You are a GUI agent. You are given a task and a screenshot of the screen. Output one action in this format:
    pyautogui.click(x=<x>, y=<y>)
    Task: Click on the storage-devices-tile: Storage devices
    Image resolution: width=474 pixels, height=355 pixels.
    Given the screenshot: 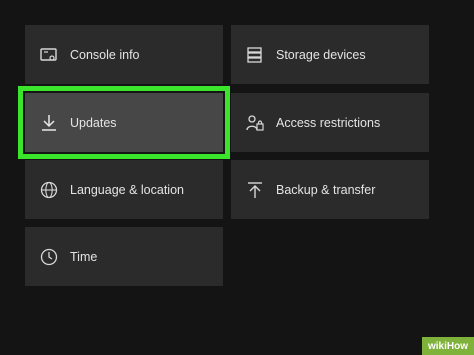 What is the action you would take?
    pyautogui.click(x=330, y=54)
    